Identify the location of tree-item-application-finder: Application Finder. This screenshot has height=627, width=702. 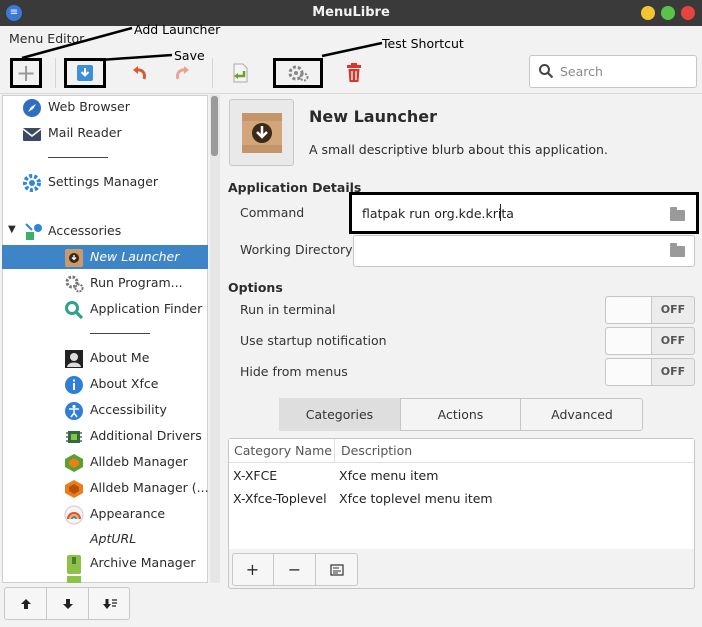
(105, 309).